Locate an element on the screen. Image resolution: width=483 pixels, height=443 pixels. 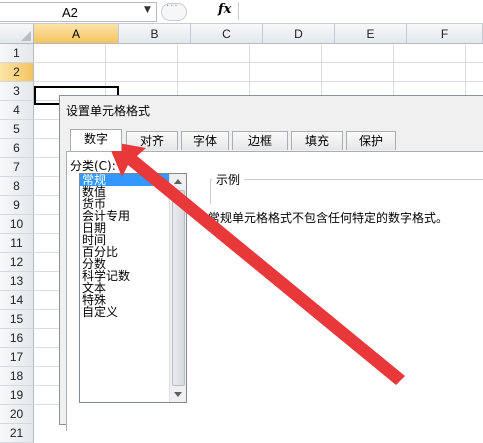
insert-function-button: fx is located at coordinates (224, 9).